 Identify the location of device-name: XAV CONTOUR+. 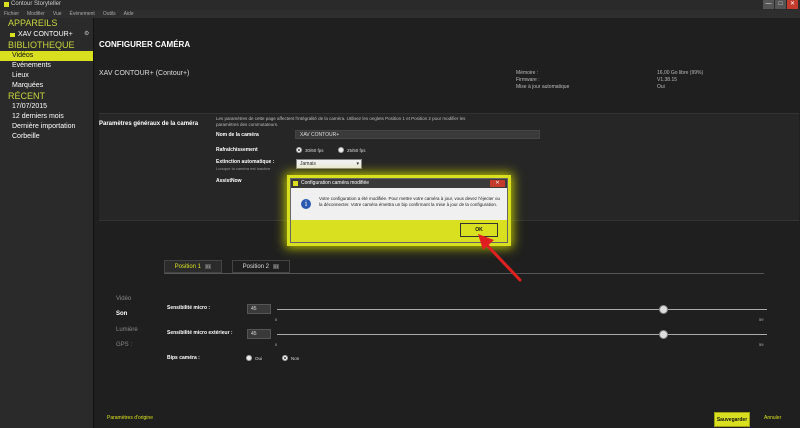
(45, 34).